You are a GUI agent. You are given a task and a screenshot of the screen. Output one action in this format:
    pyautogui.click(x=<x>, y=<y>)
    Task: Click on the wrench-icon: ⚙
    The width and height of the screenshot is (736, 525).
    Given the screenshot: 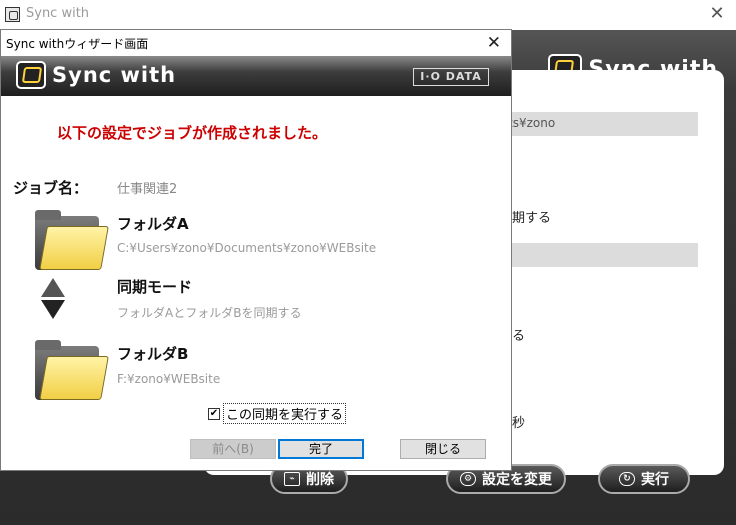 What is the action you would take?
    pyautogui.click(x=468, y=479)
    